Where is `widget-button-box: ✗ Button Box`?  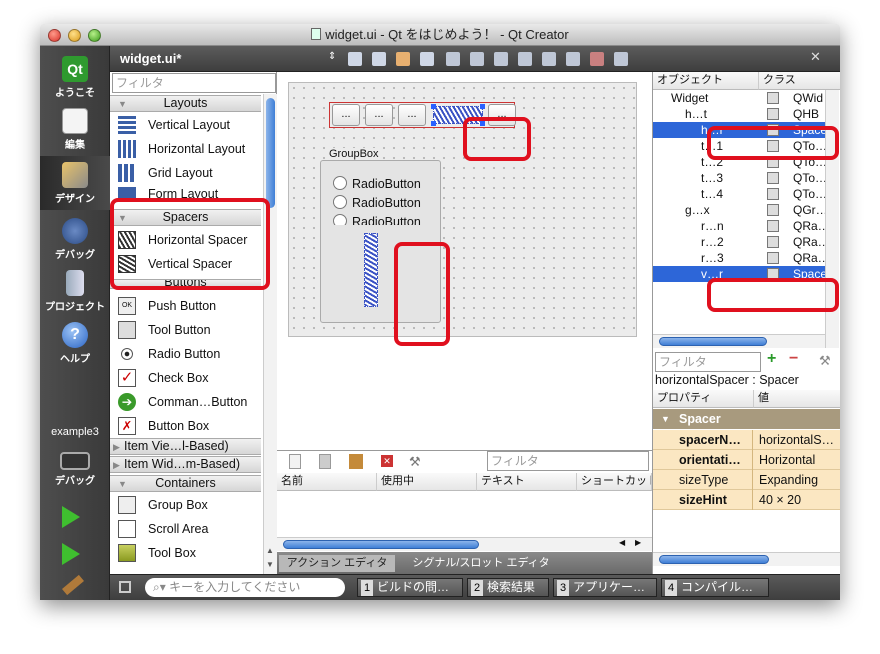
widget-button-box: ✗ Button Box is located at coordinates (185, 426).